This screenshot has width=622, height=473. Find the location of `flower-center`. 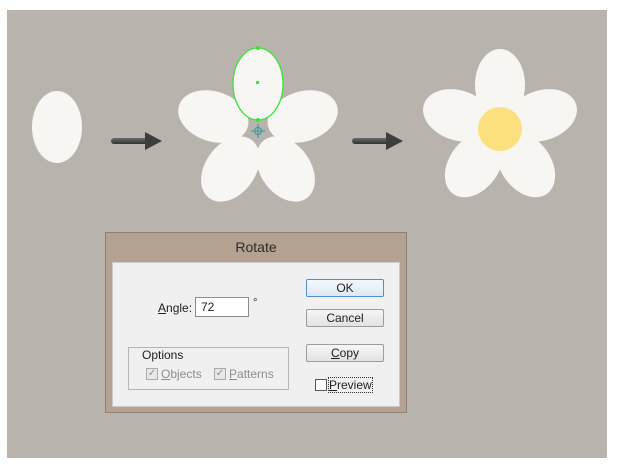

flower-center is located at coordinates (500, 129).